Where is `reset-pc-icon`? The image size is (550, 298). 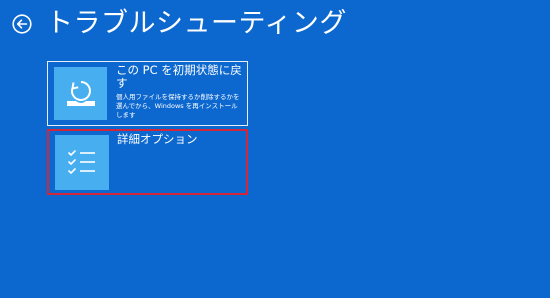 reset-pc-icon is located at coordinates (80, 93).